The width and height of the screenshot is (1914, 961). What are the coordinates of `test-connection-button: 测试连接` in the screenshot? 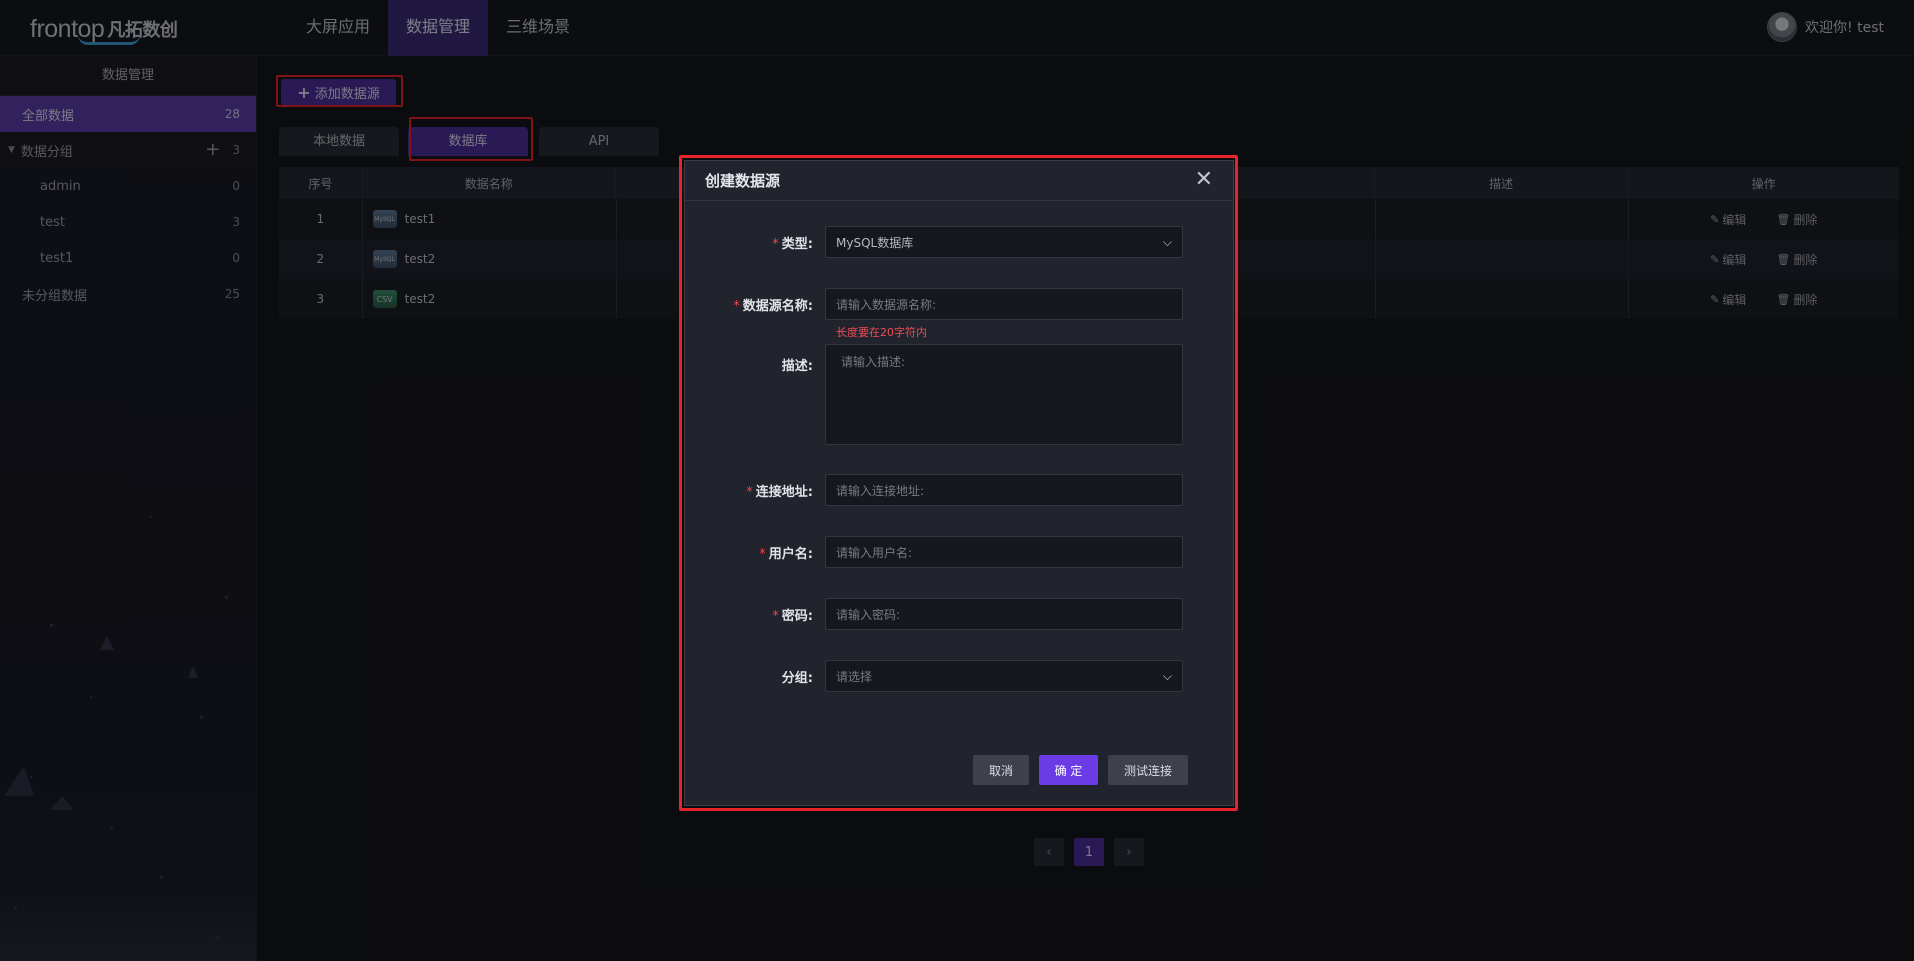 It's located at (1148, 770).